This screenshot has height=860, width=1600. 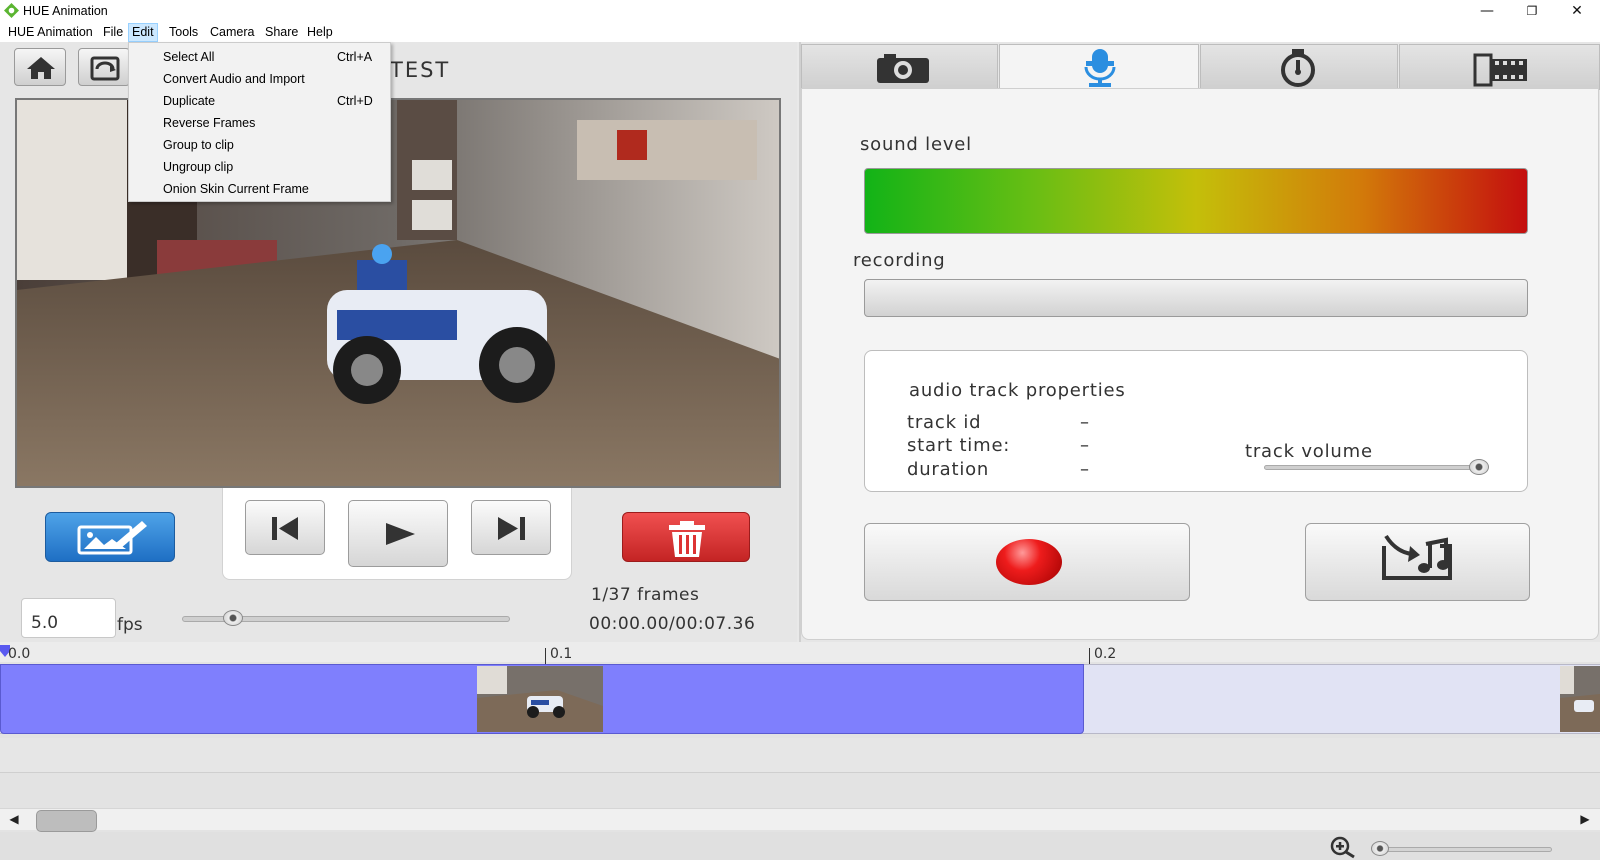 I want to click on reload-project-button, so click(x=104, y=67).